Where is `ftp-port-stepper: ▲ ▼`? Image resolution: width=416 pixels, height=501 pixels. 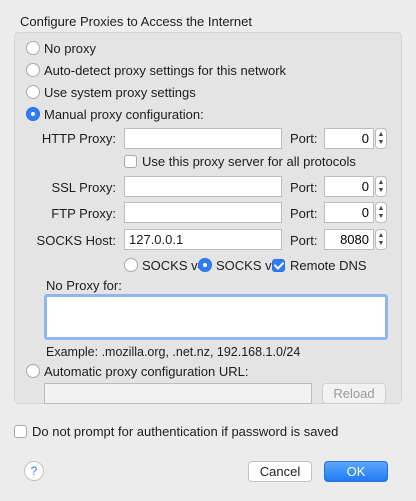
ftp-port-stepper: ▲ ▼ is located at coordinates (381, 212).